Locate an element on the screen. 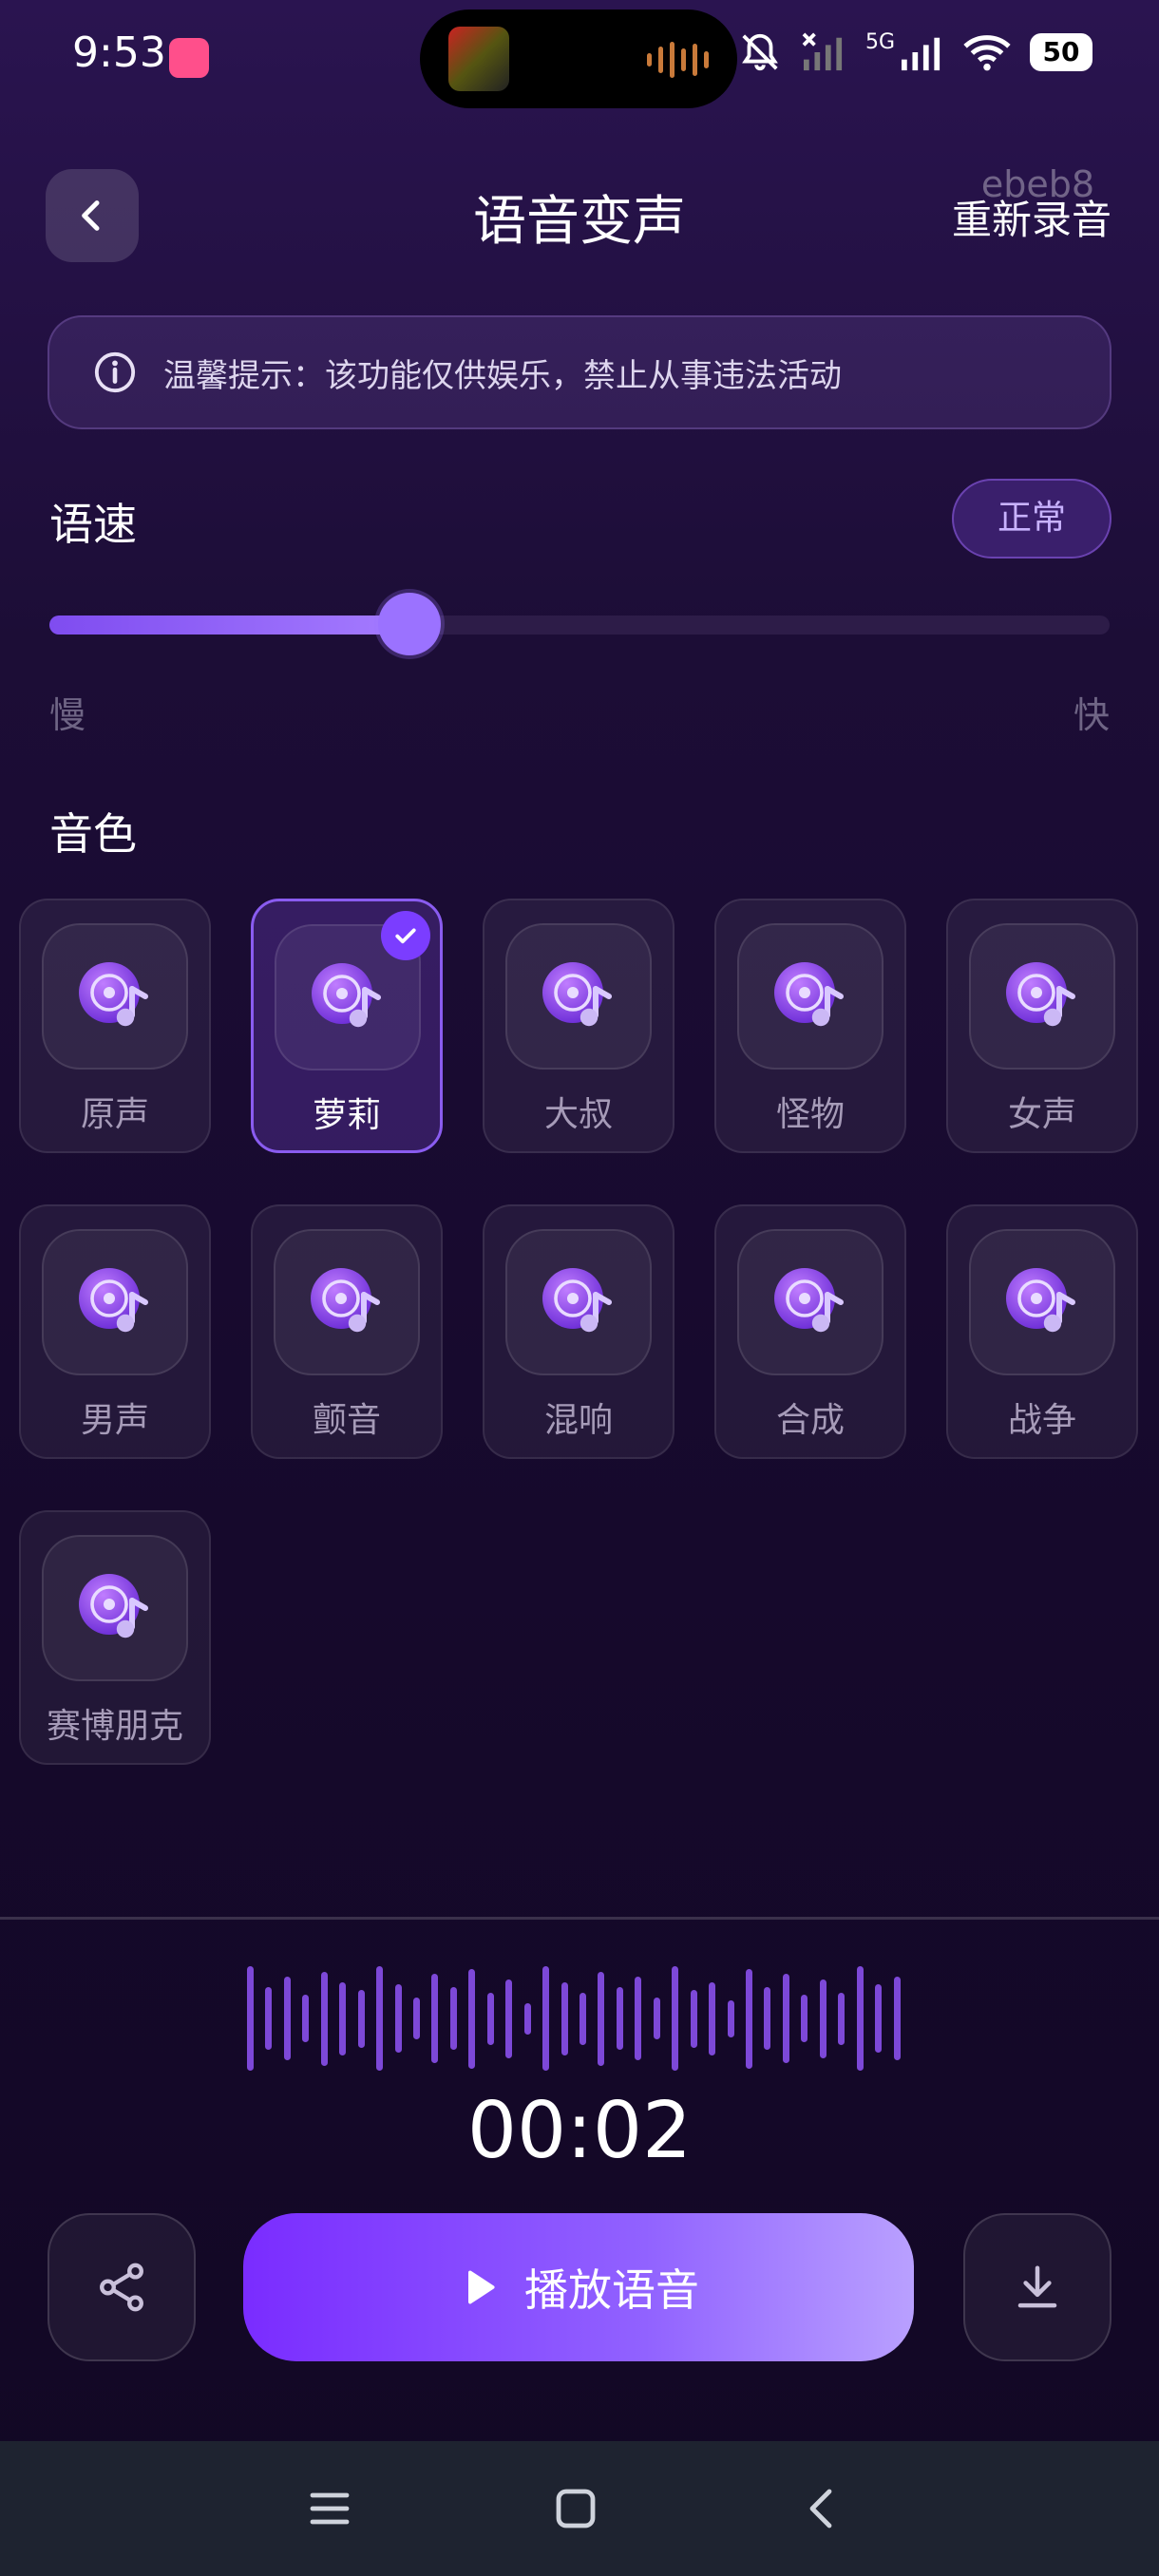  duration-timer: 00:02 is located at coordinates (579, 2131).